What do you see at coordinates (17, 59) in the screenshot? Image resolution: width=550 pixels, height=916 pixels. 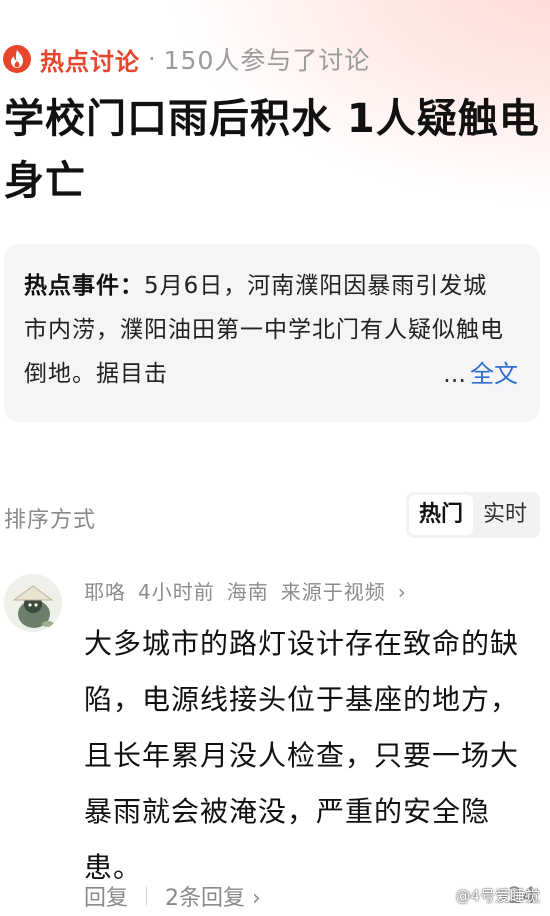 I see `flame-icon` at bounding box center [17, 59].